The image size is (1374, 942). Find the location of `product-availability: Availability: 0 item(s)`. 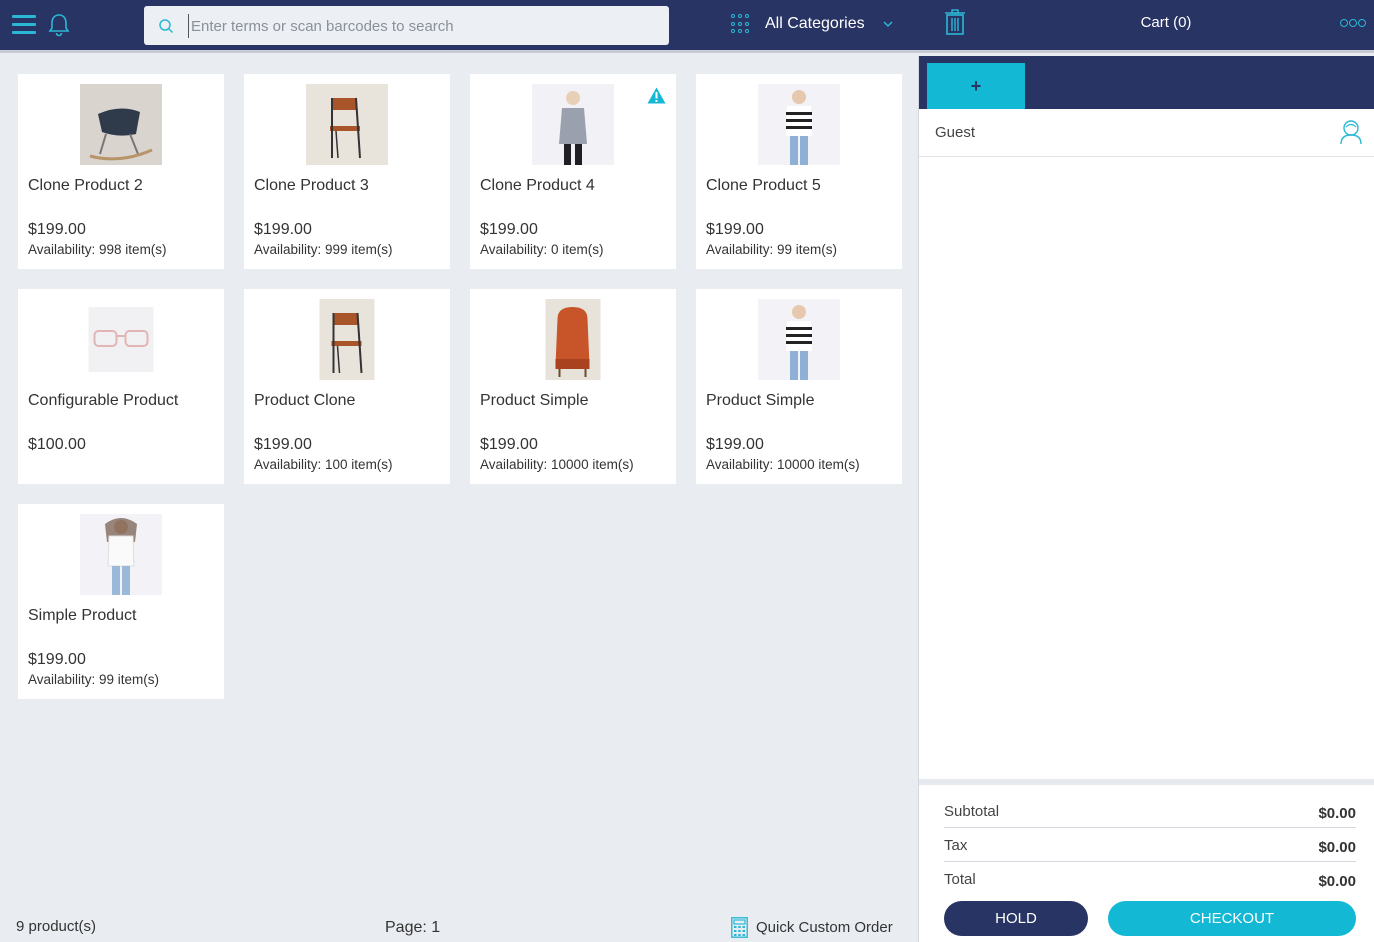

product-availability: Availability: 0 item(s) is located at coordinates (542, 249).